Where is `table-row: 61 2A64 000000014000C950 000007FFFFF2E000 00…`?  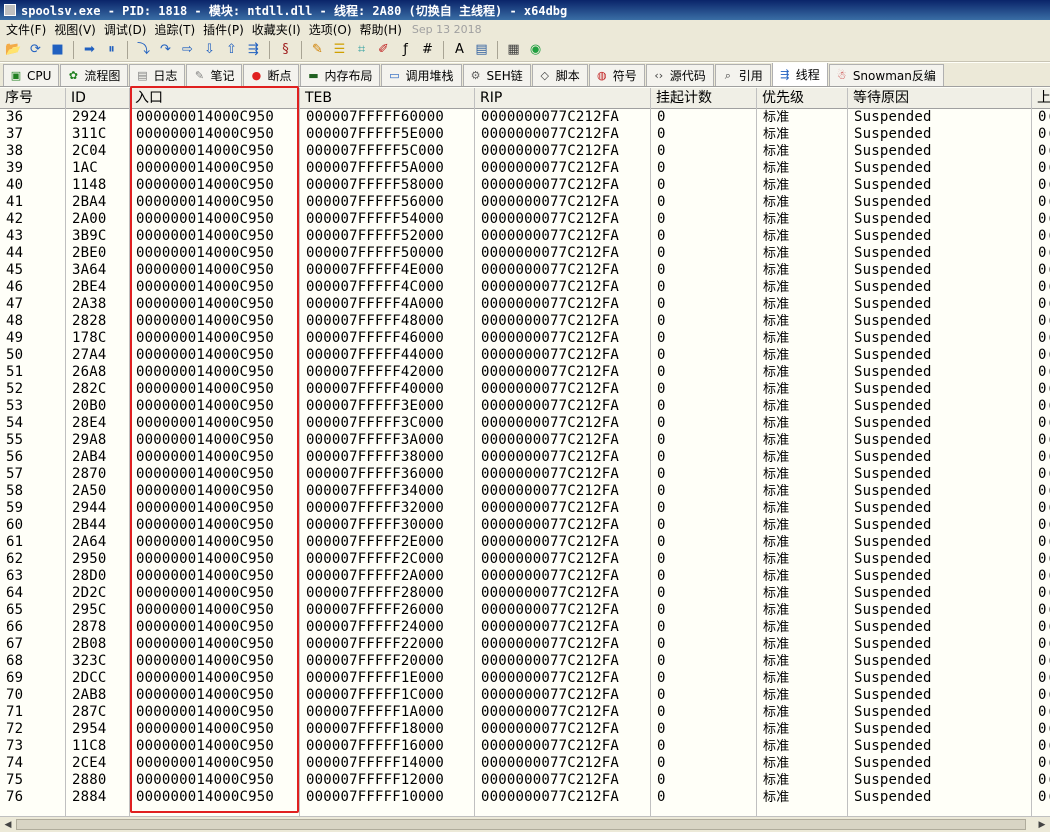 table-row: 61 2A64 000000014000C950 000007FFFFF2E000 00… is located at coordinates (525, 542).